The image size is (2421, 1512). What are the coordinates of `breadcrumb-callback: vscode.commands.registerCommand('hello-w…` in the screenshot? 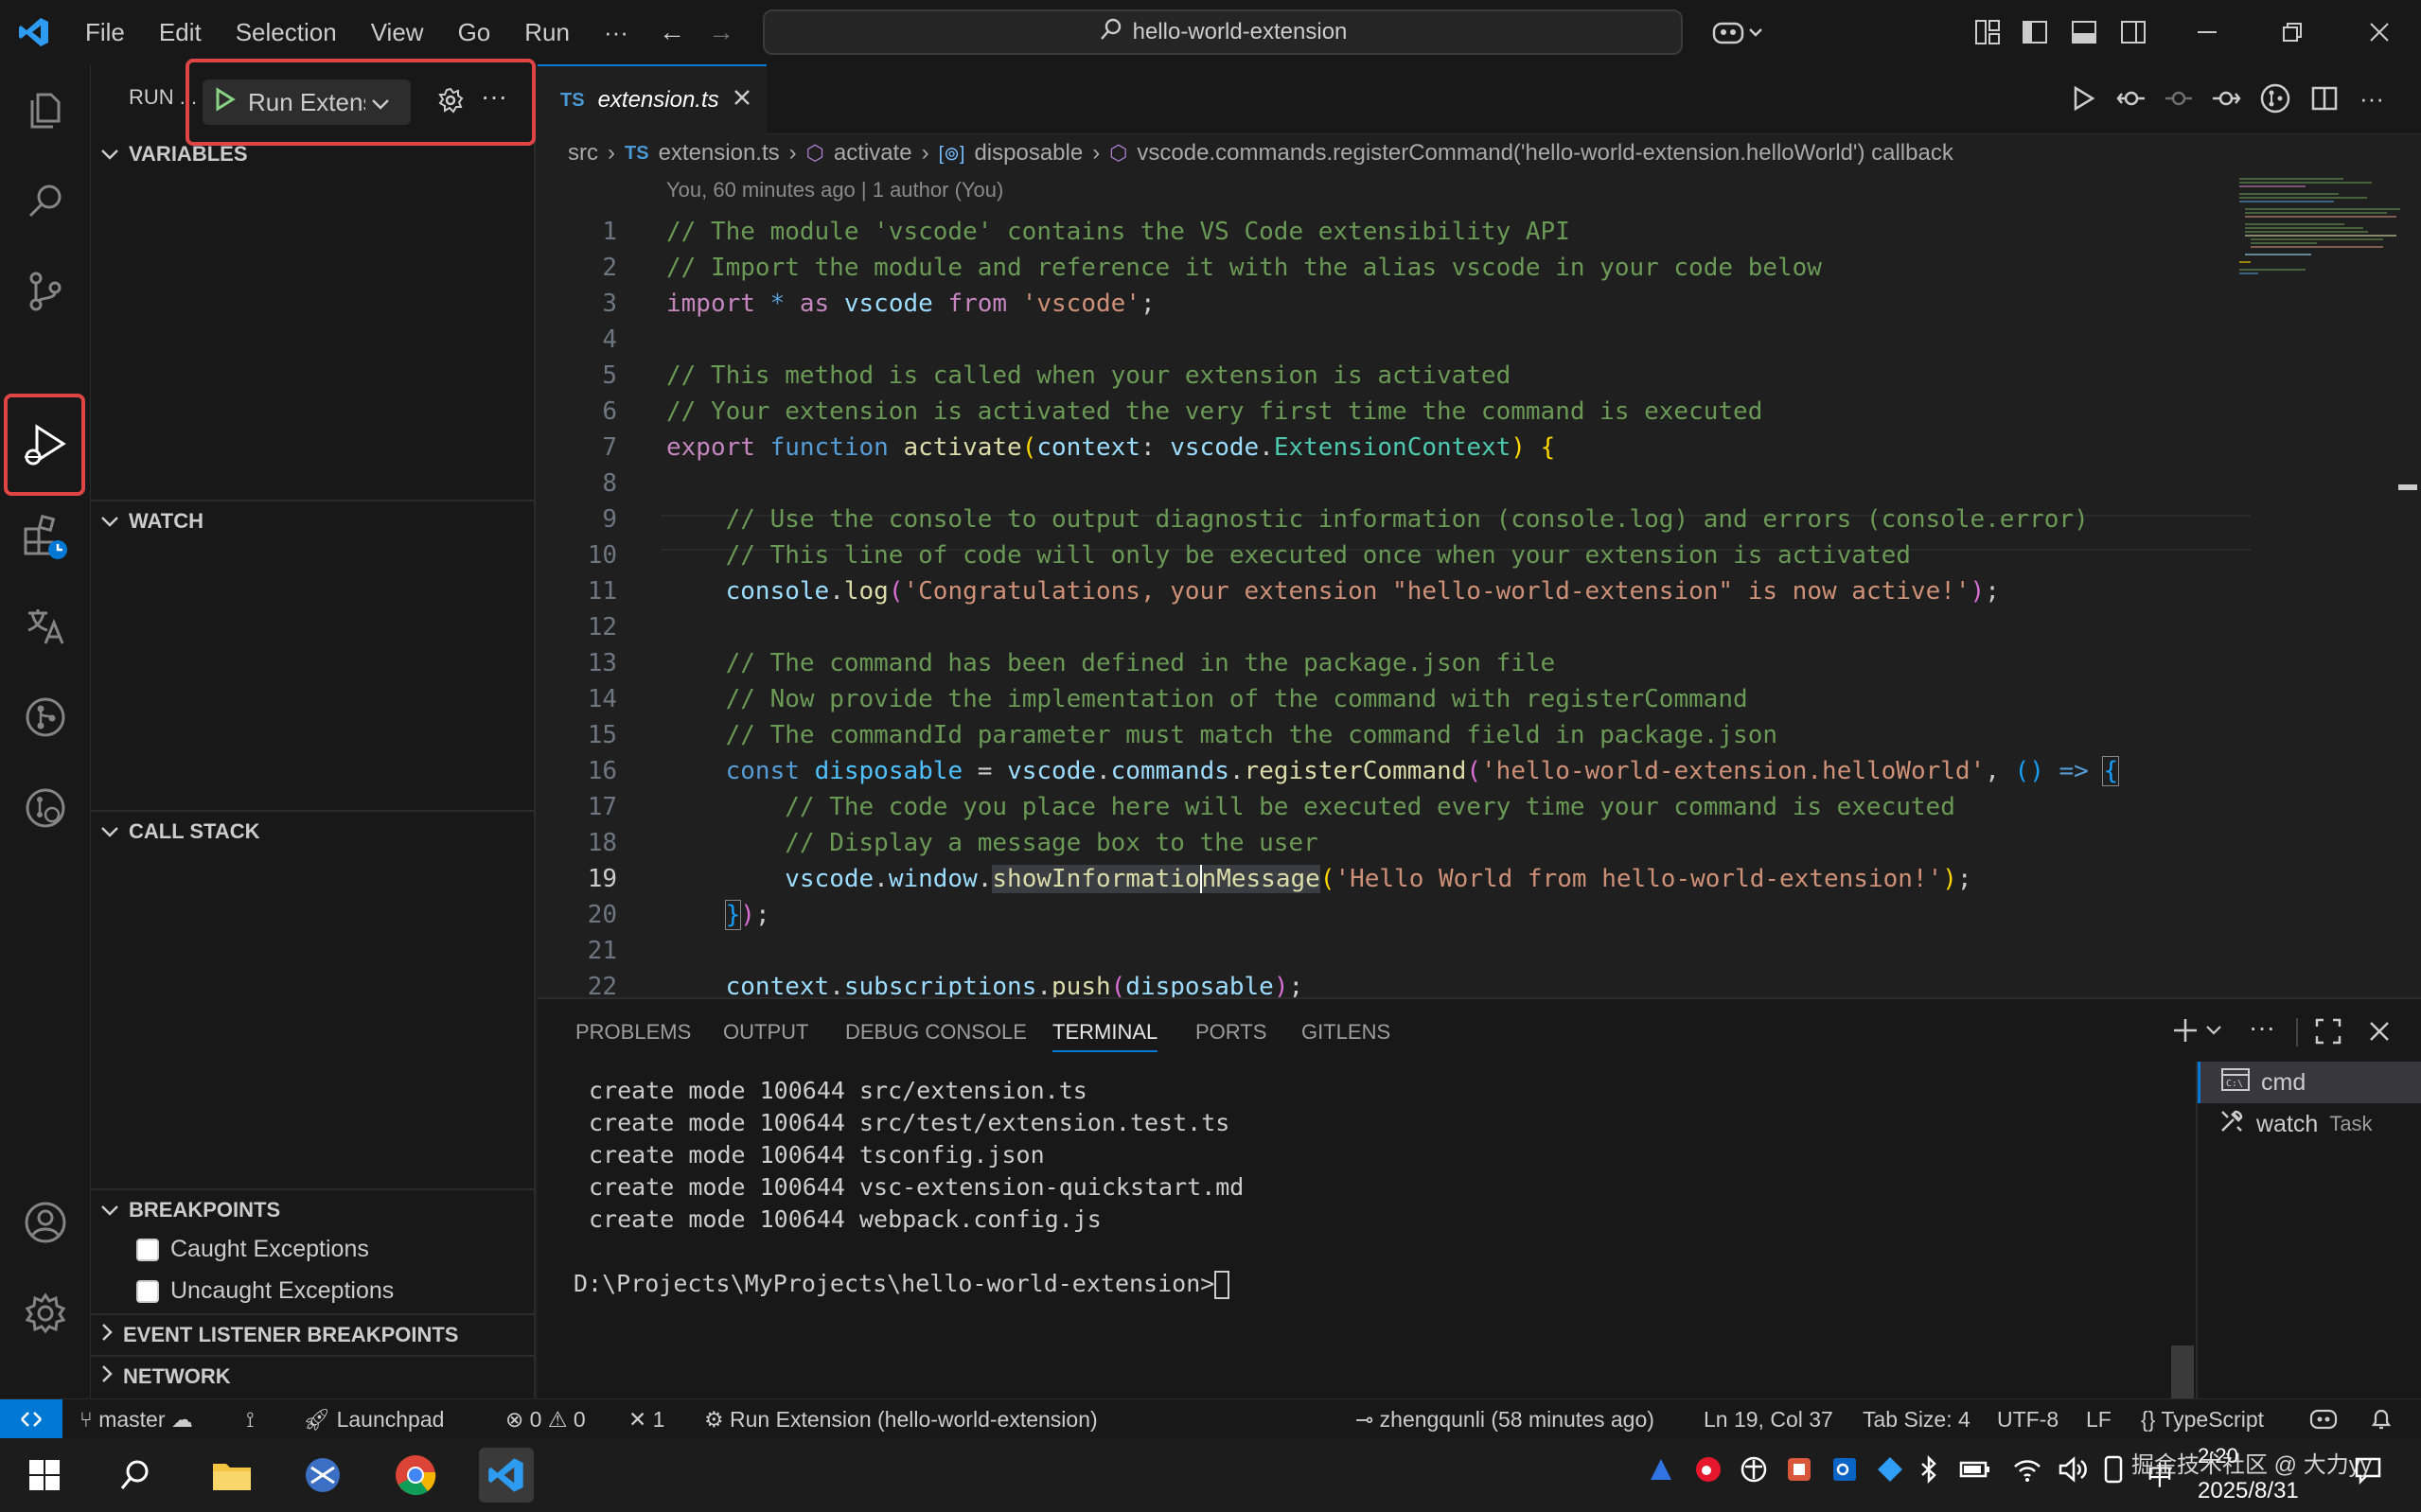 It's located at (1545, 154).